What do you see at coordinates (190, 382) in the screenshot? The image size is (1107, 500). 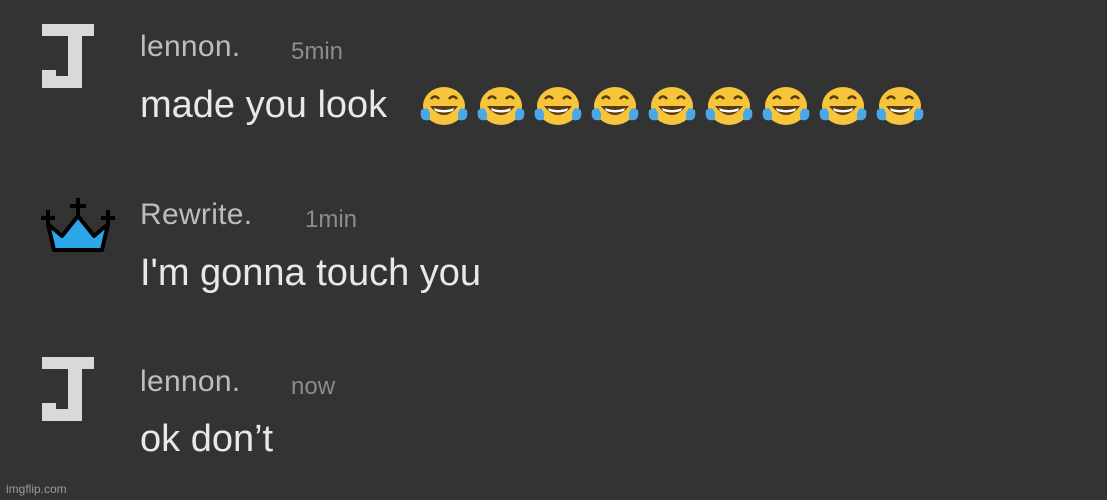 I see `username: lennon.` at bounding box center [190, 382].